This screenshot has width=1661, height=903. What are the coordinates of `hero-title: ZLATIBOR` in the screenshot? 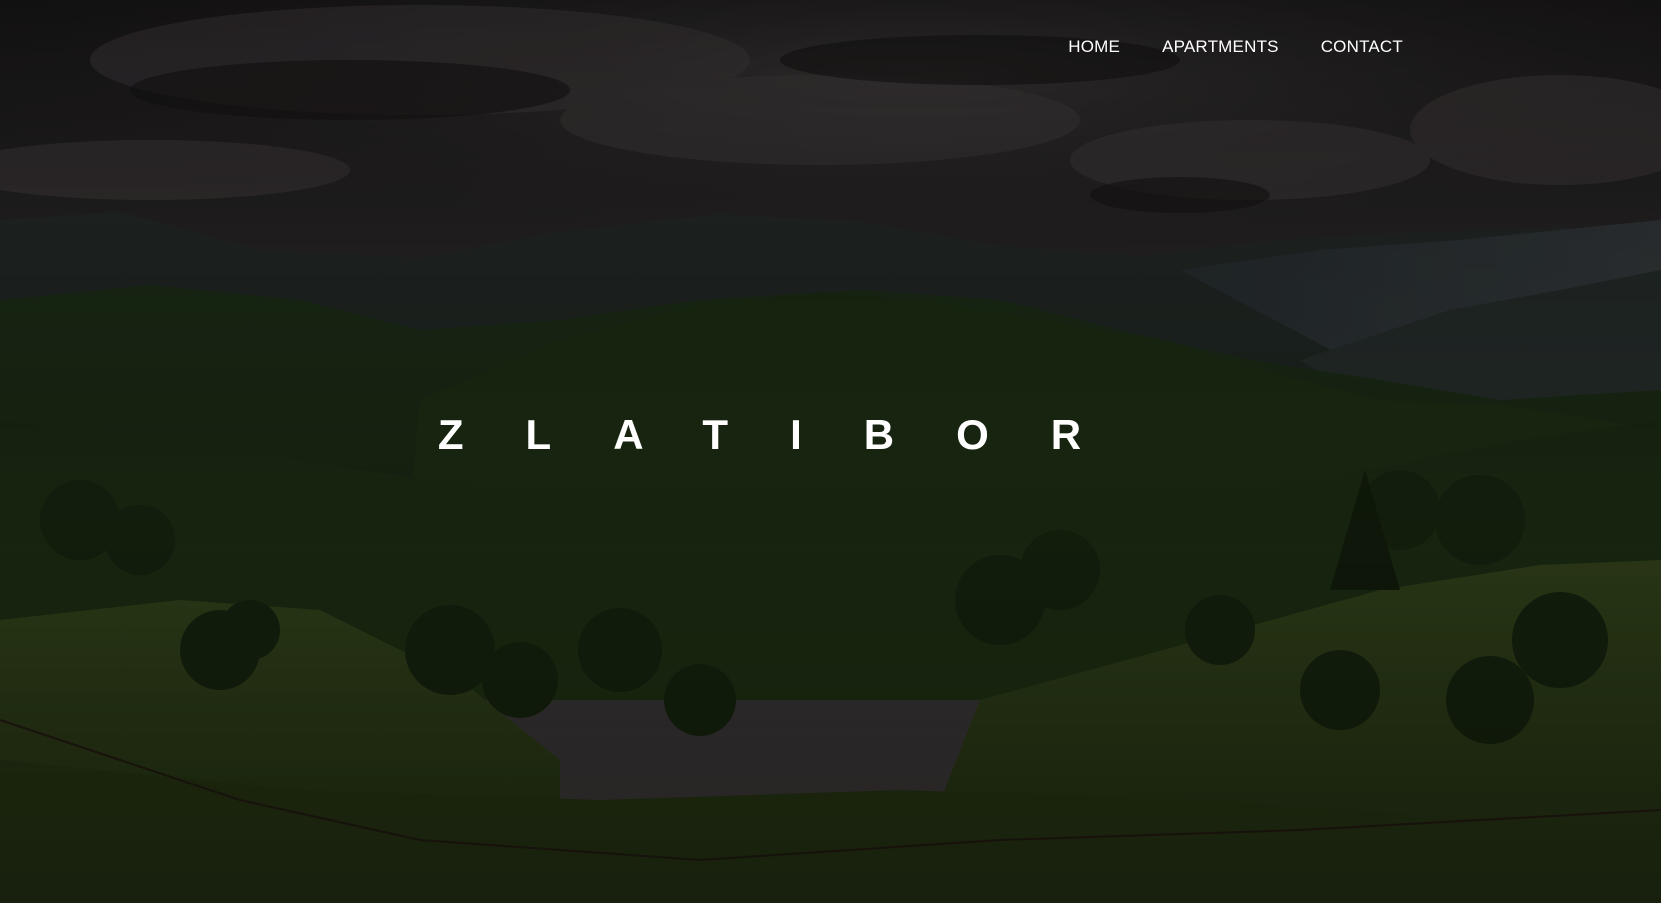 It's located at (810, 435).